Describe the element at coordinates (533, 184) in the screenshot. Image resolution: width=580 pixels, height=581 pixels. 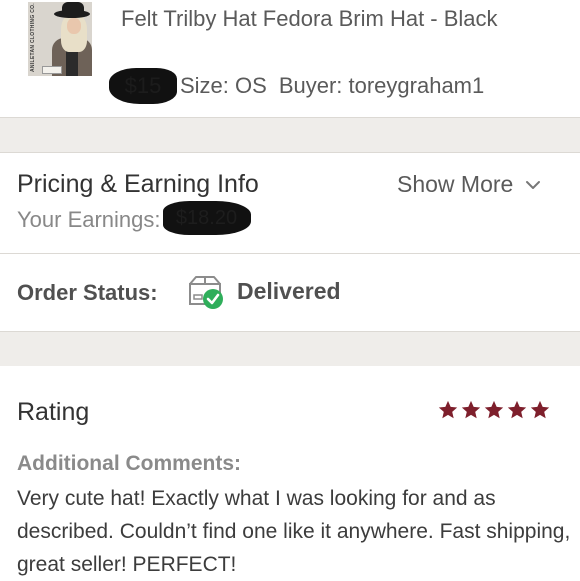
I see `chevron-down-icon` at that location.